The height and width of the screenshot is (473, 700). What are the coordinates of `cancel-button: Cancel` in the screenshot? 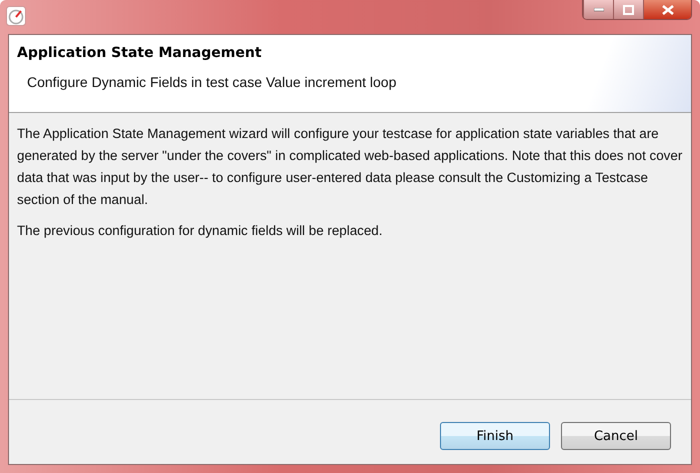 It's located at (616, 436).